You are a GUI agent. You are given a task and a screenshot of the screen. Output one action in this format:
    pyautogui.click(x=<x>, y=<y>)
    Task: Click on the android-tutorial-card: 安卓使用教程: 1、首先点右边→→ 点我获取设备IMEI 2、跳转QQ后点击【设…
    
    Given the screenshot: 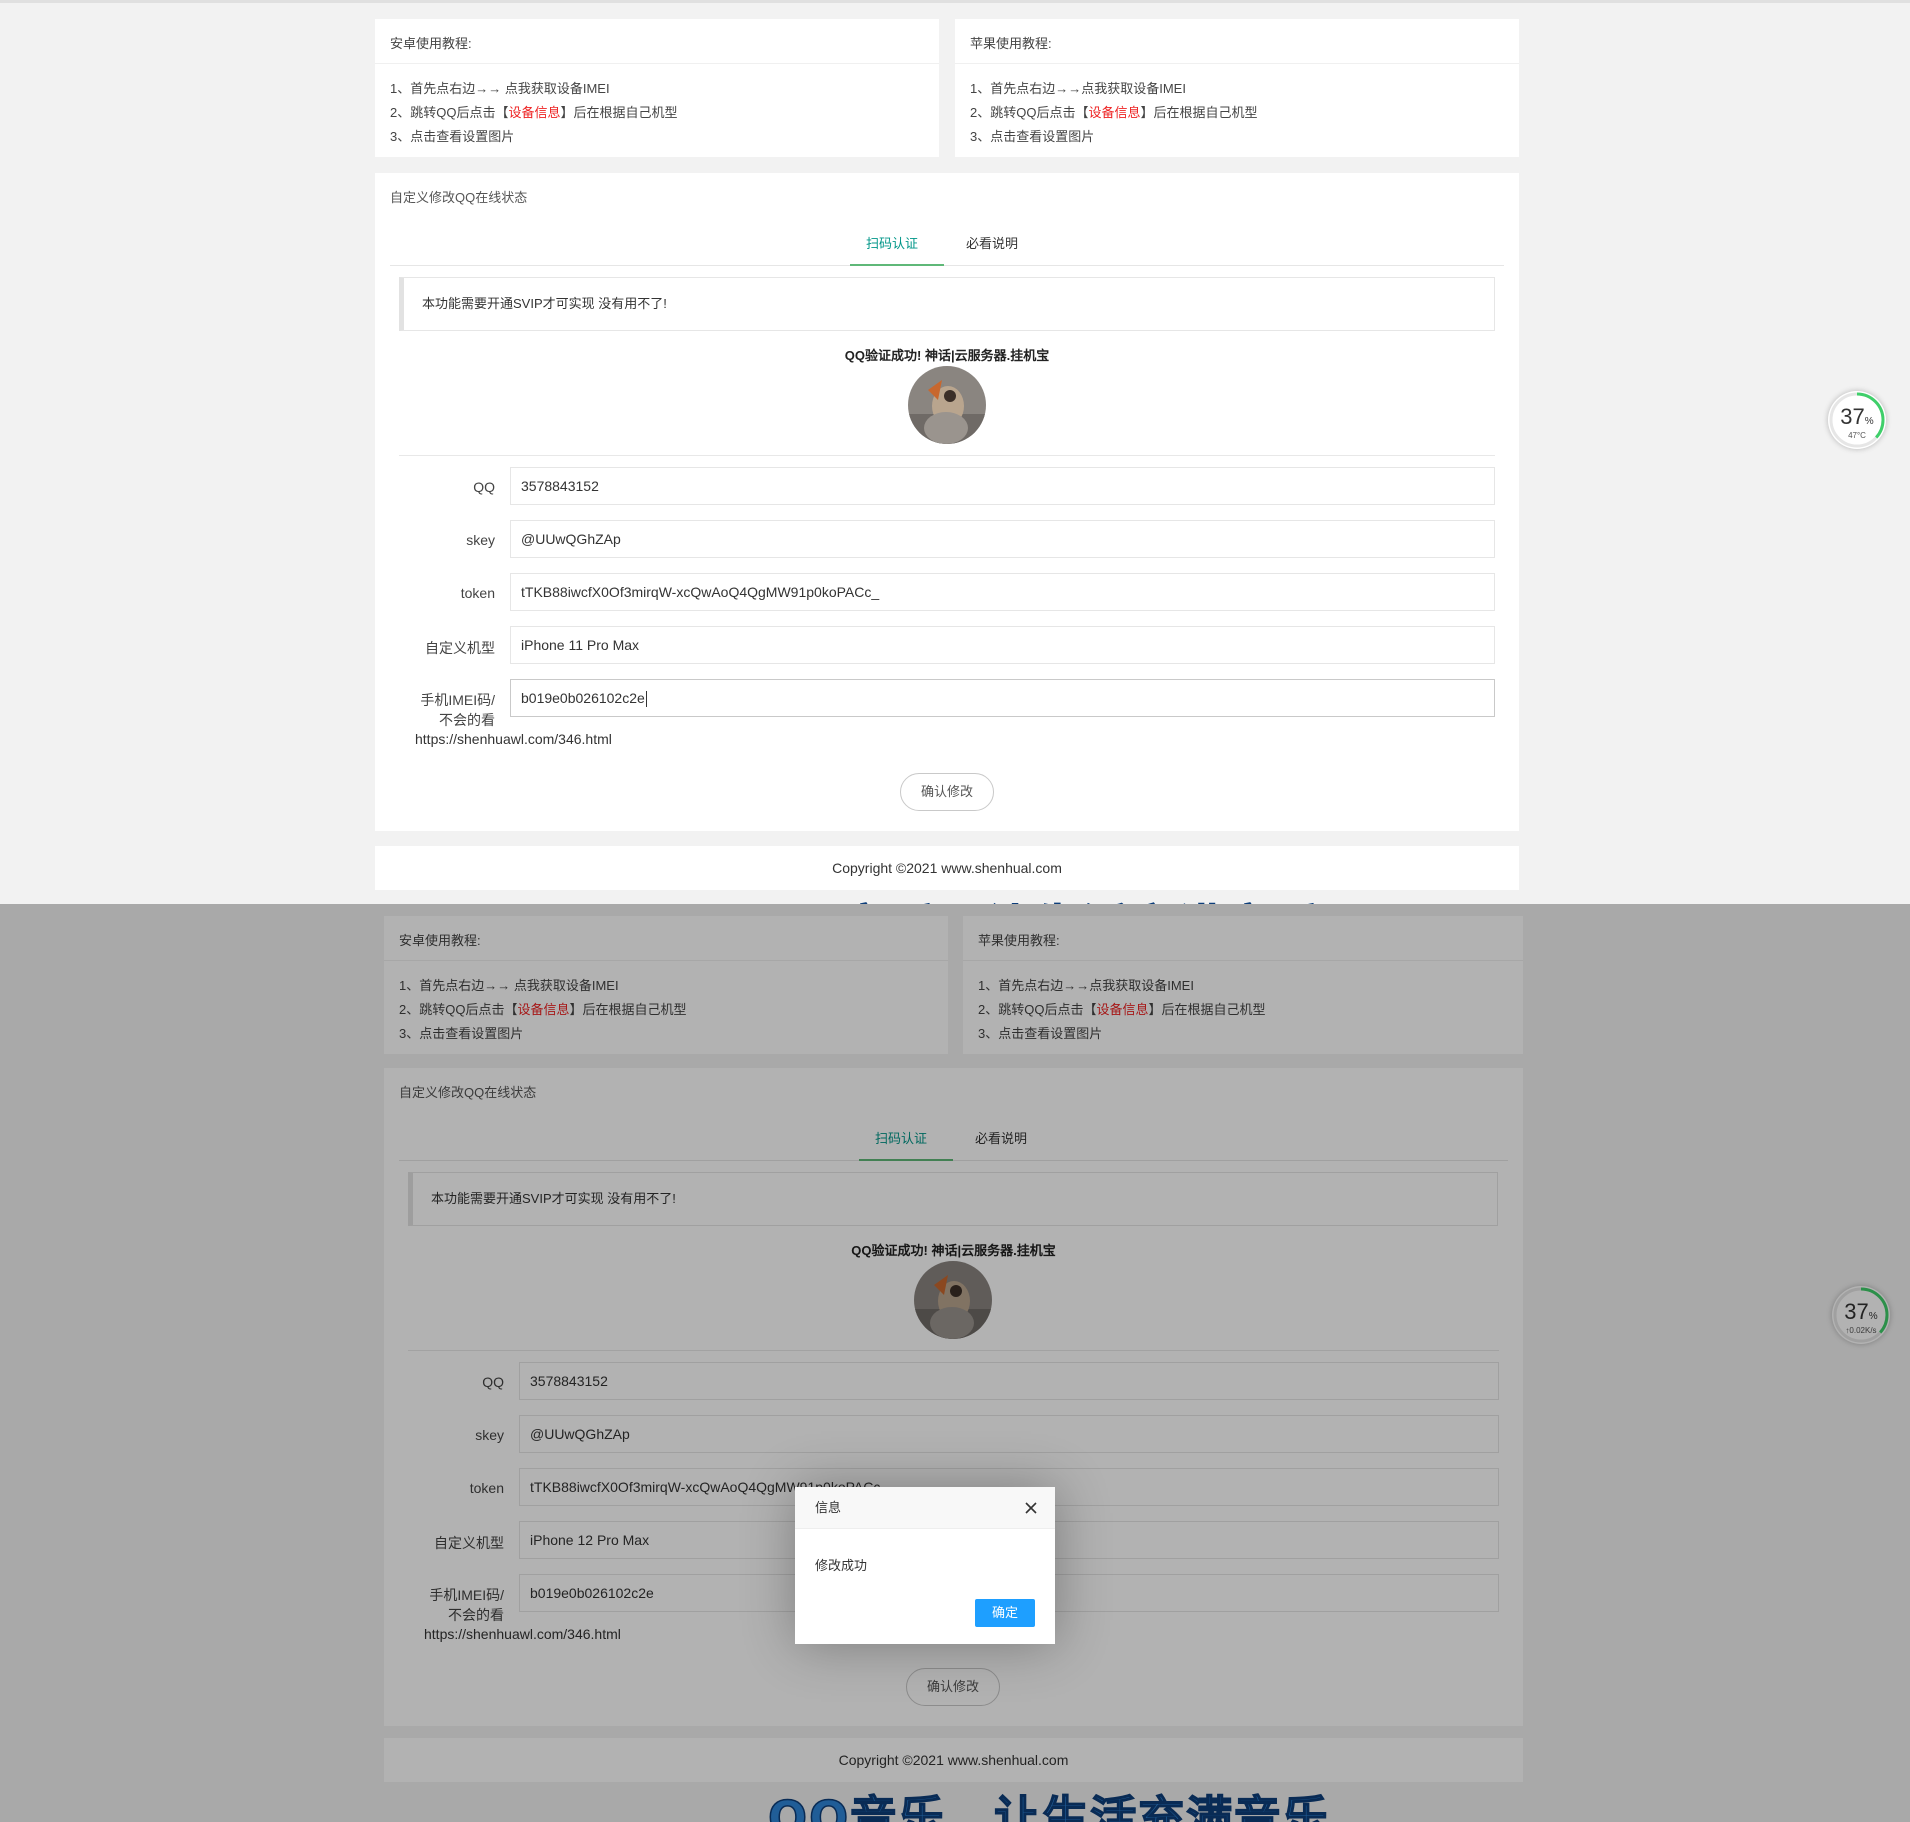 What is the action you would take?
    pyautogui.click(x=657, y=88)
    